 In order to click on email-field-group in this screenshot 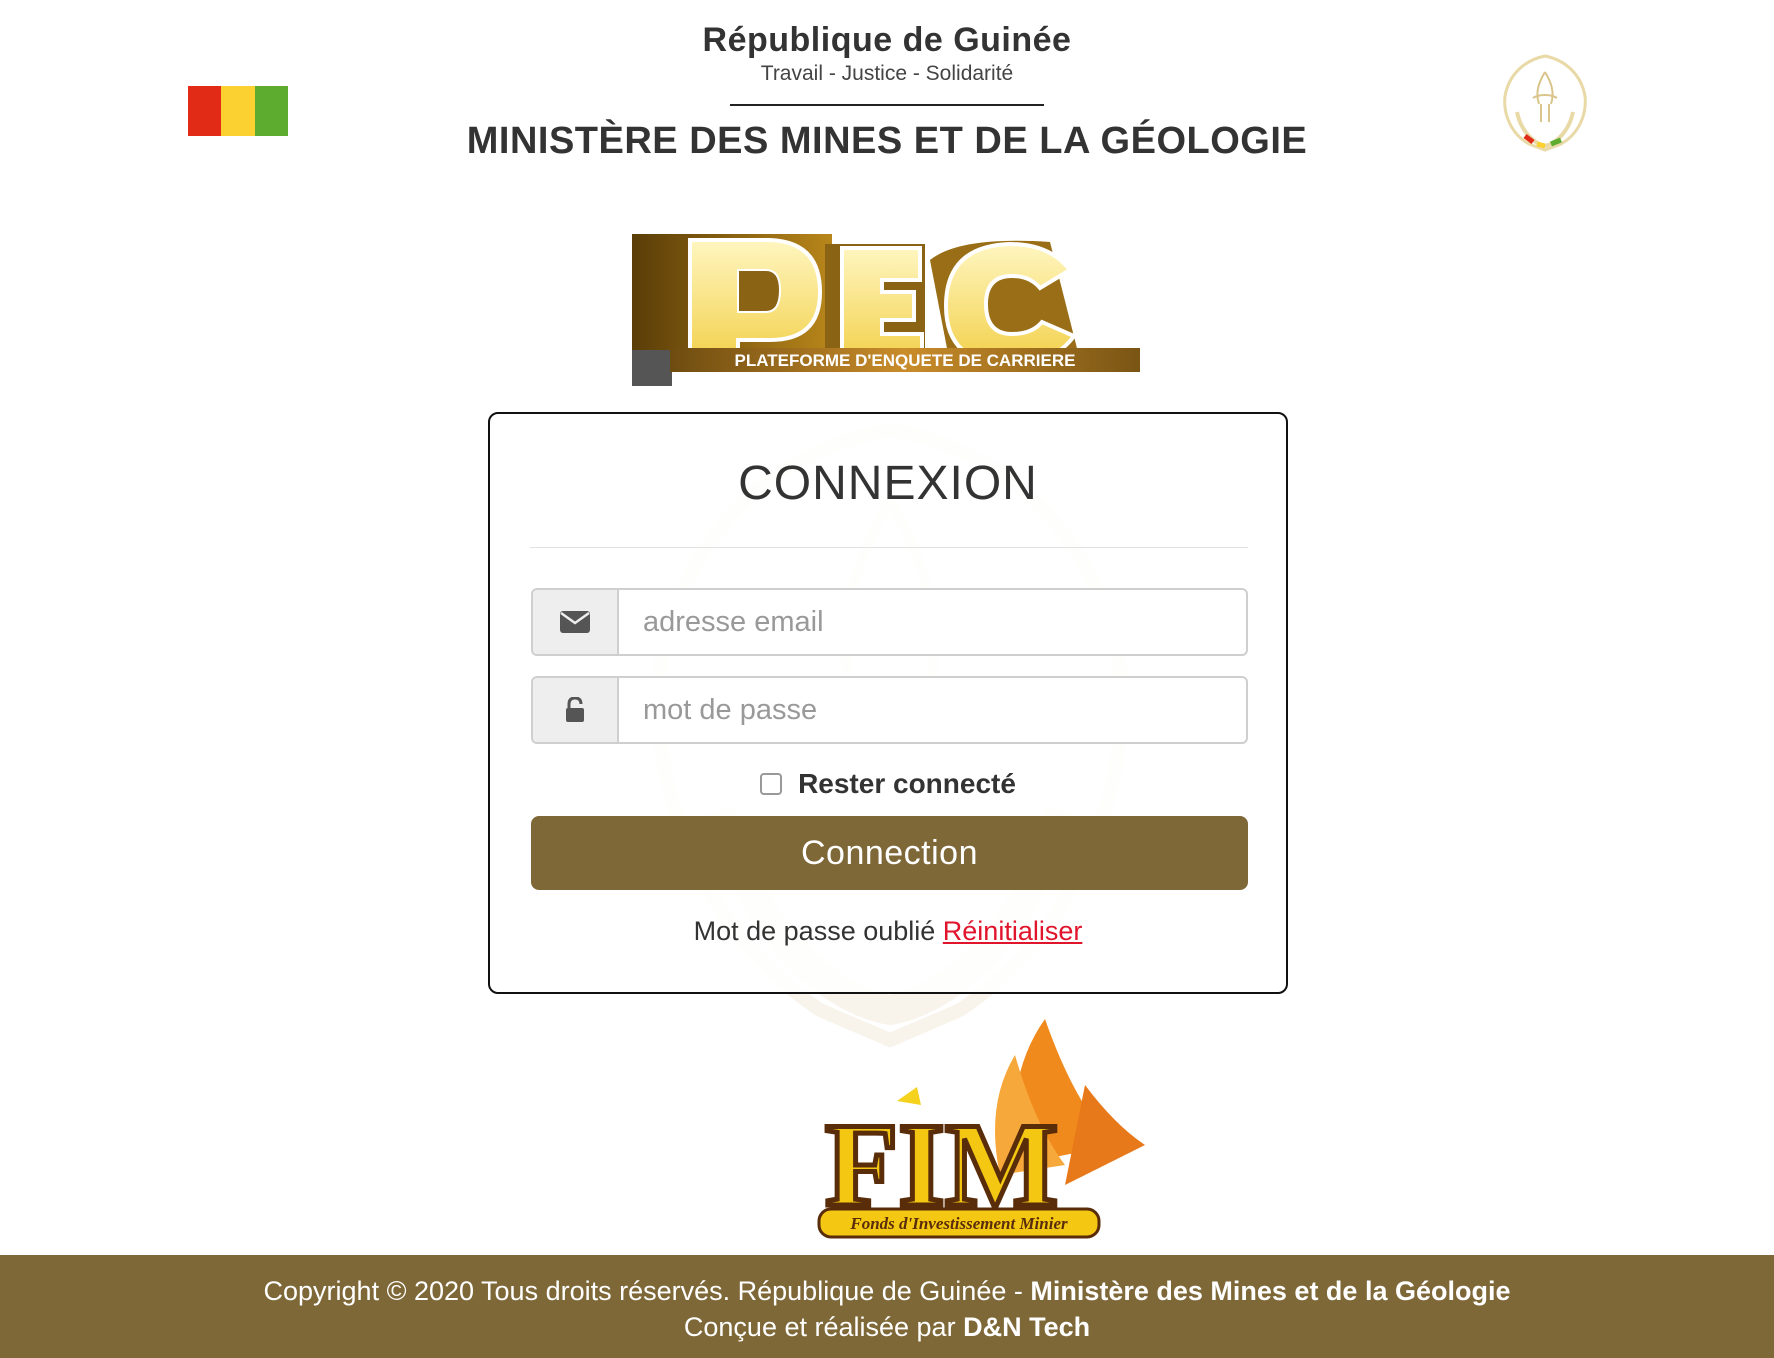, I will do `click(889, 622)`.